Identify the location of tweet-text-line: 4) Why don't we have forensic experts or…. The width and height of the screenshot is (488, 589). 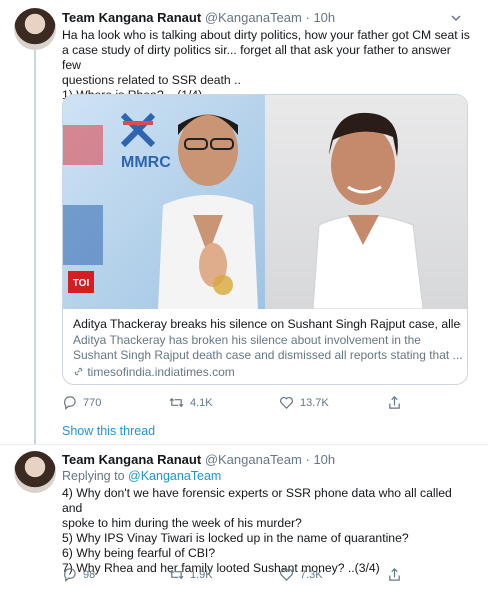
(257, 500).